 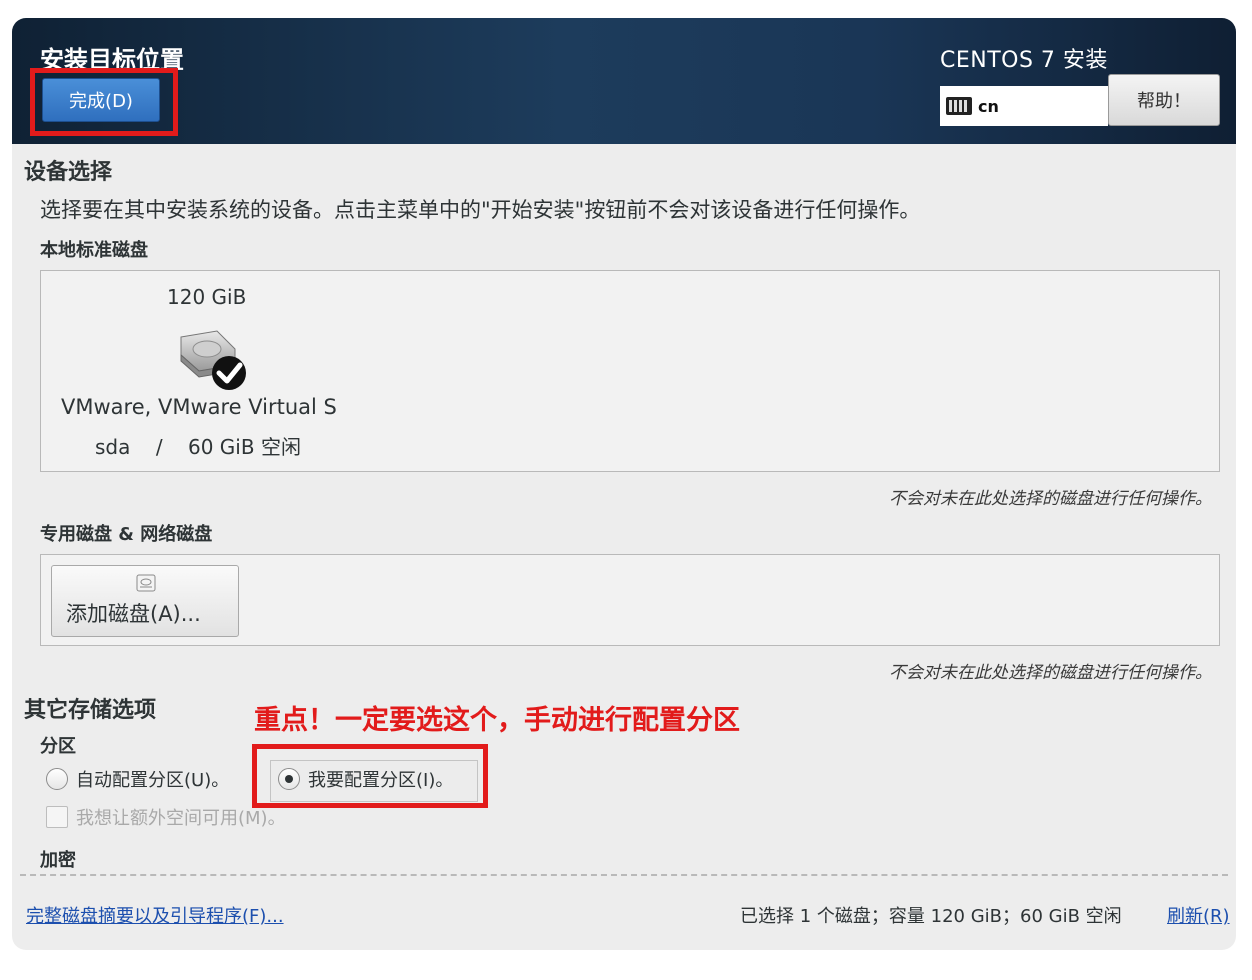 I want to click on refresh-link: 刷新(R), so click(x=1198, y=915).